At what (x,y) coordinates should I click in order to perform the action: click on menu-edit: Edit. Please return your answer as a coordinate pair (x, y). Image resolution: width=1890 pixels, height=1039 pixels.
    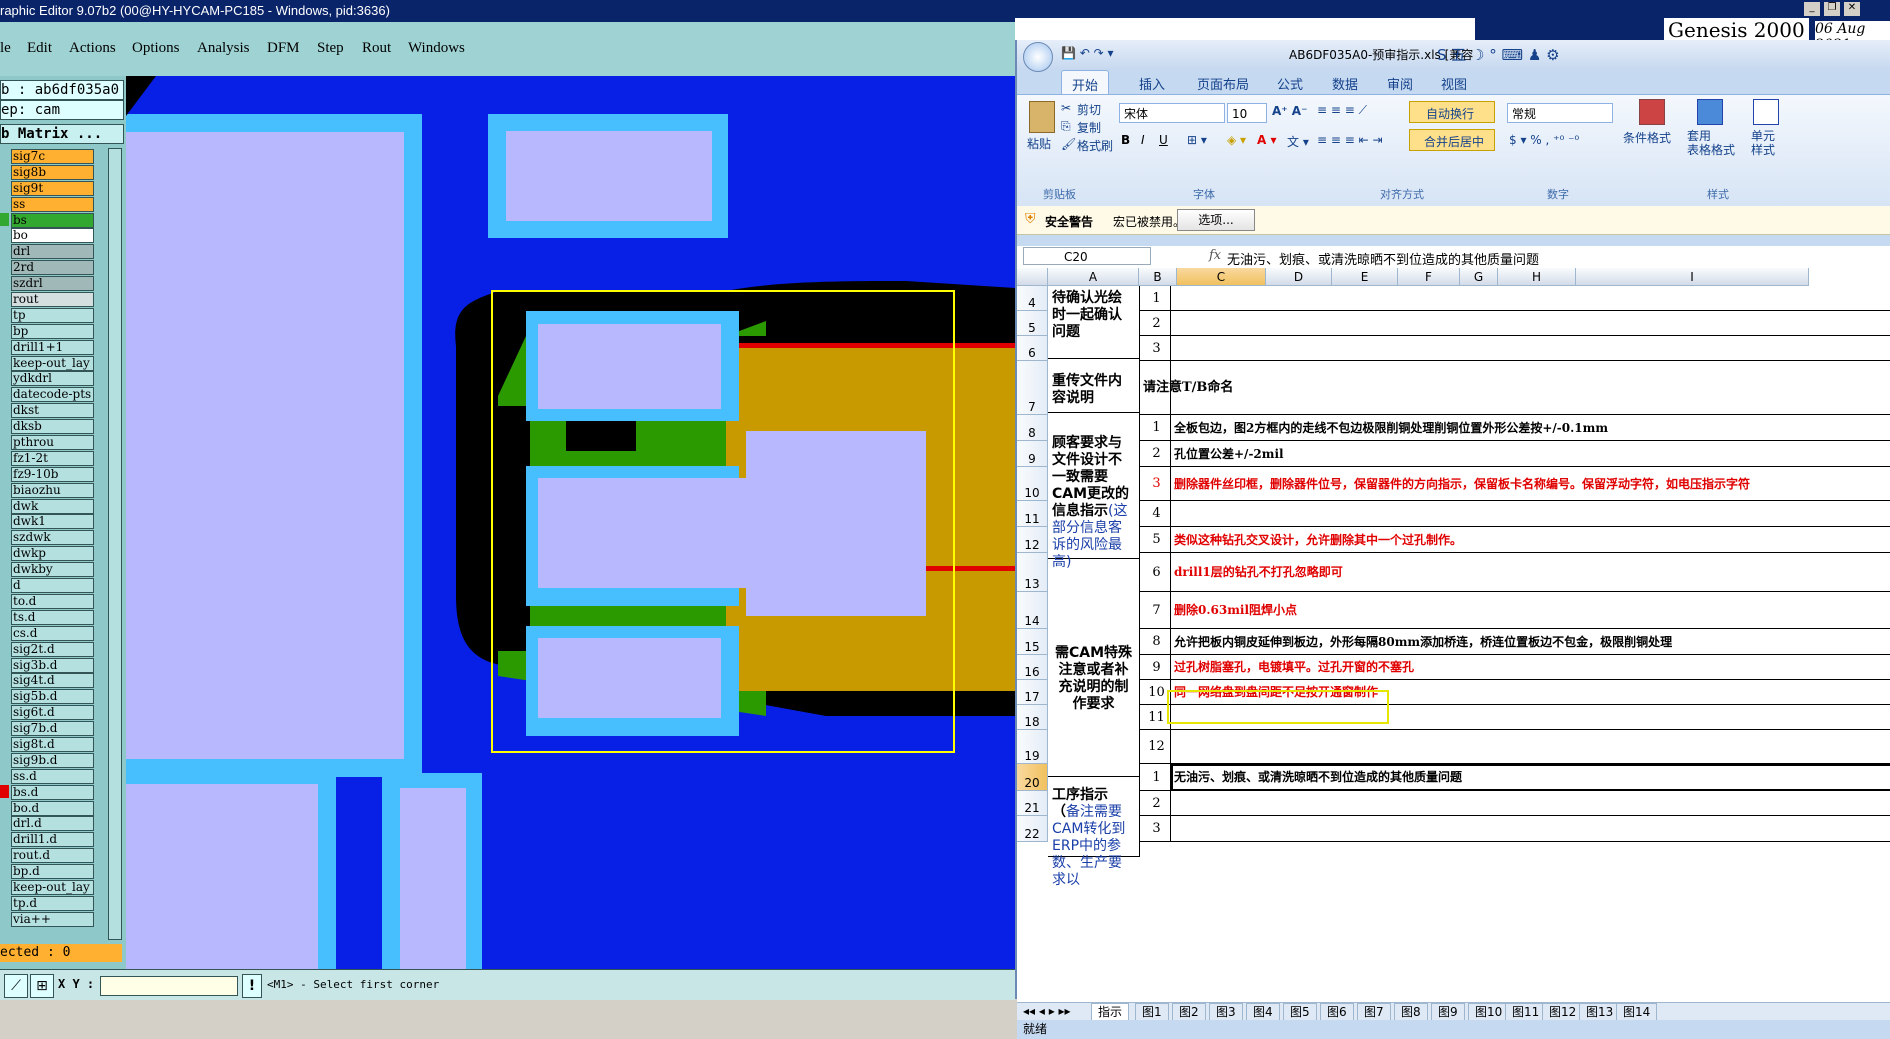
    Looking at the image, I should click on (39, 48).